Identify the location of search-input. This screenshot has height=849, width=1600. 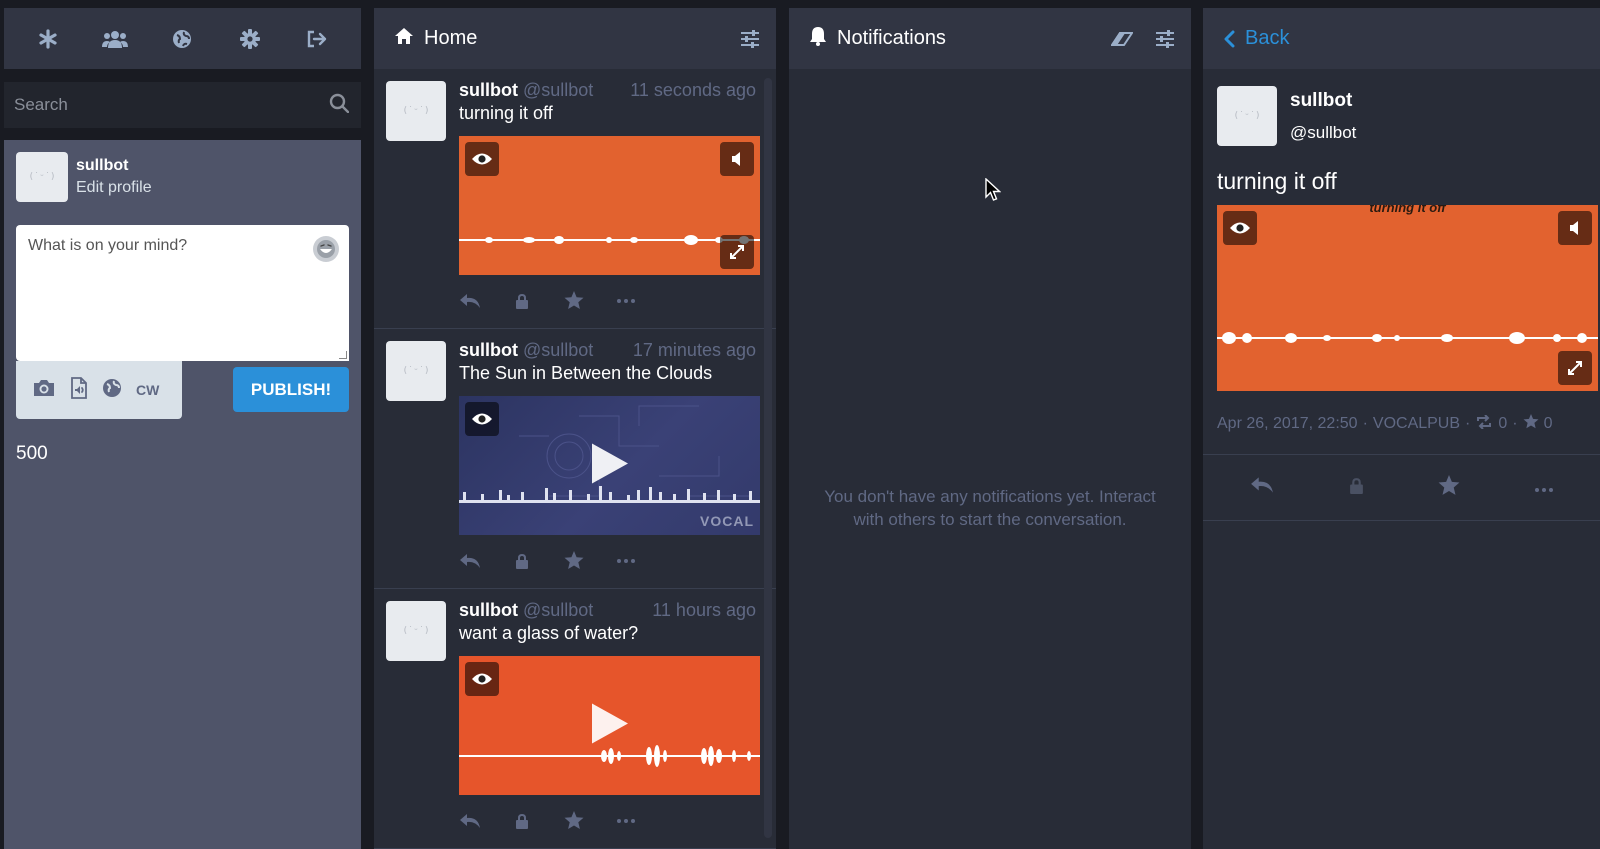
(171, 105).